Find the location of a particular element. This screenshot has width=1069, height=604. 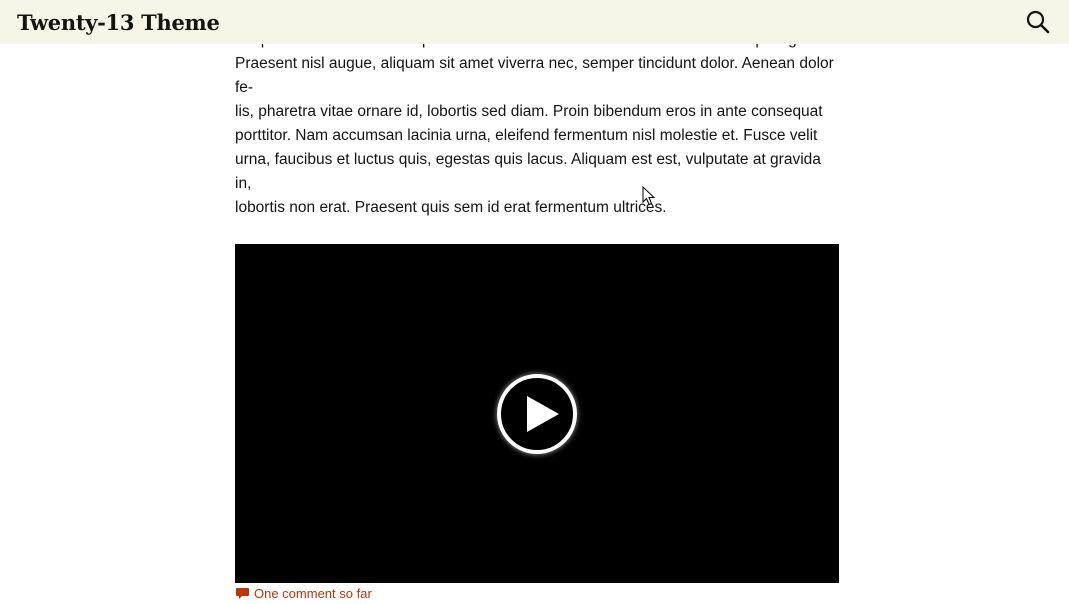

search-button is located at coordinates (1038, 22).